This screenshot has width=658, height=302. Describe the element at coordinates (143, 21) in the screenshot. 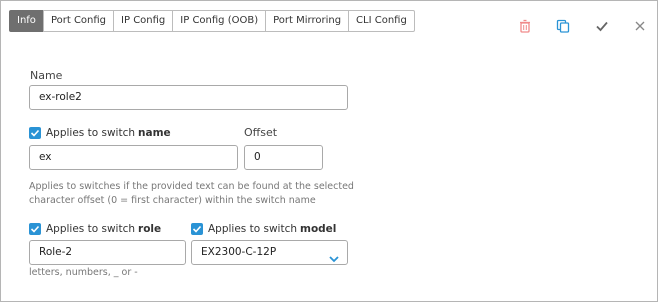

I see `tab-ip-config: IP Config` at that location.